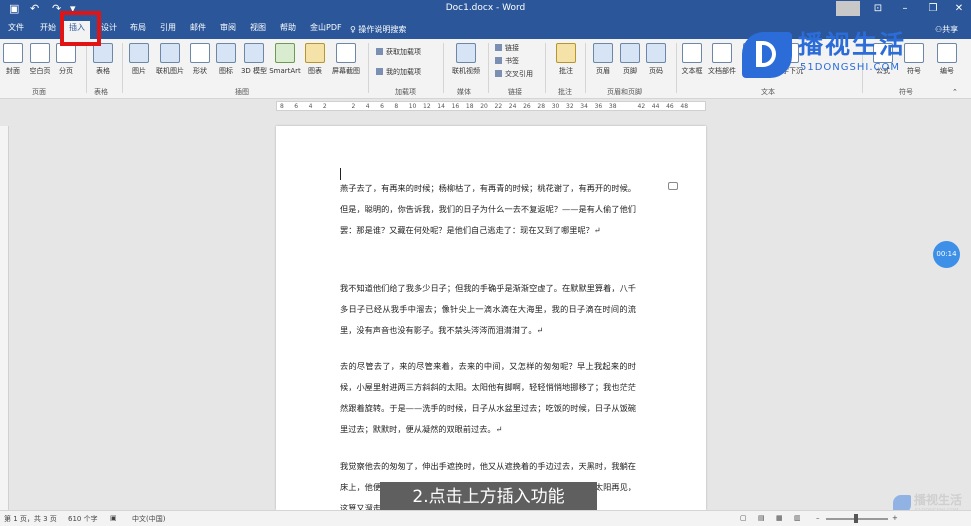  Describe the element at coordinates (933, 8) in the screenshot. I see `restore-icon: ❐` at that location.